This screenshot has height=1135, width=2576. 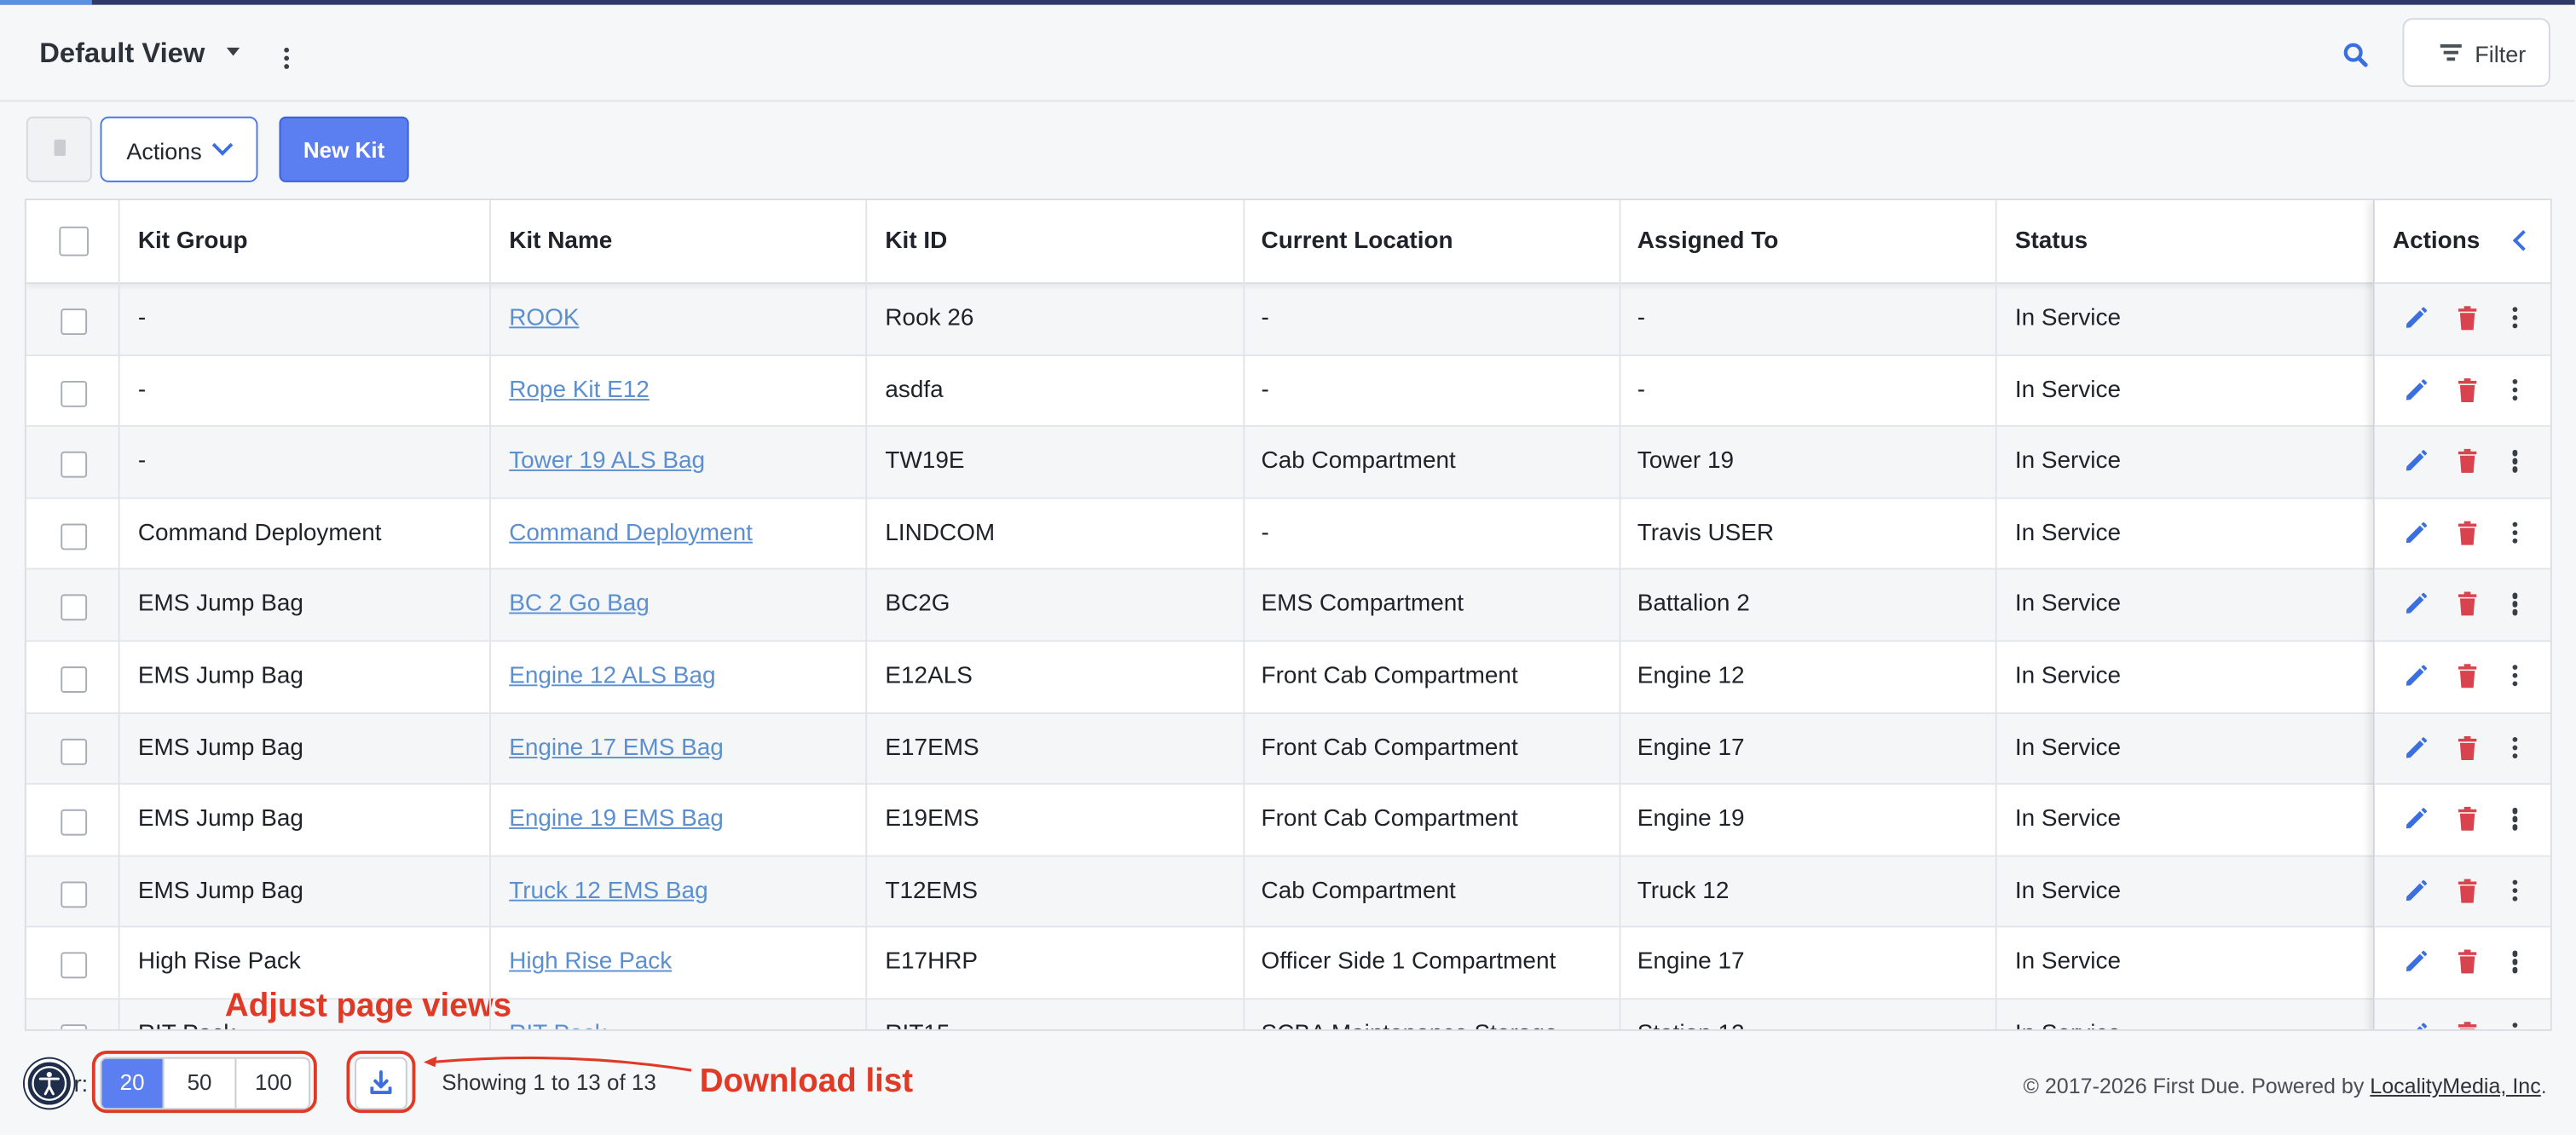 What do you see at coordinates (2436, 241) in the screenshot?
I see `column-header-actions: Actions` at bounding box center [2436, 241].